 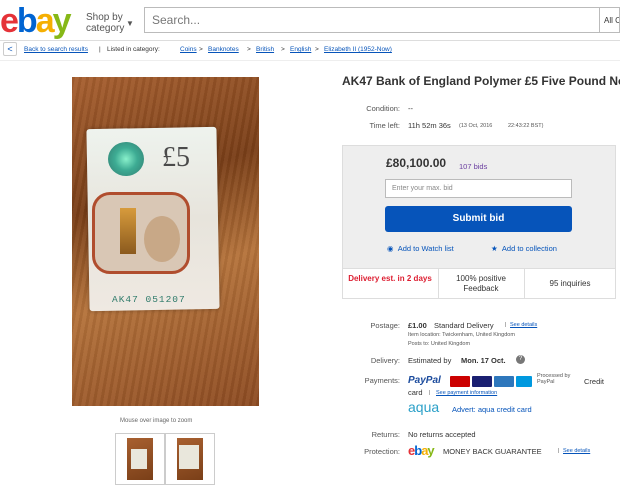 What do you see at coordinates (520, 359) in the screenshot?
I see `help-icon: ?` at bounding box center [520, 359].